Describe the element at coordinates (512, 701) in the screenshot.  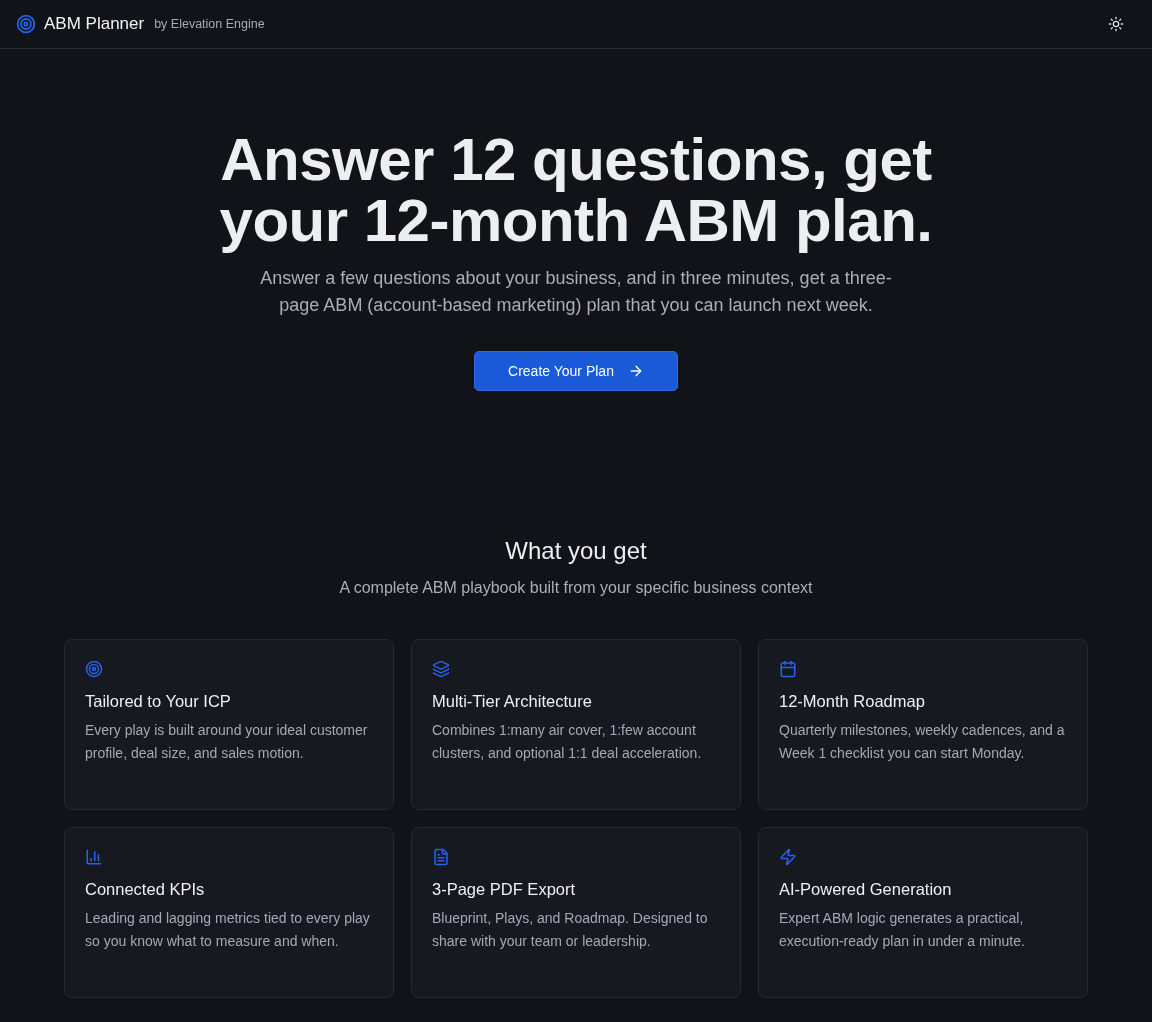
I see `feature-title: Multi-Tier Architecture` at that location.